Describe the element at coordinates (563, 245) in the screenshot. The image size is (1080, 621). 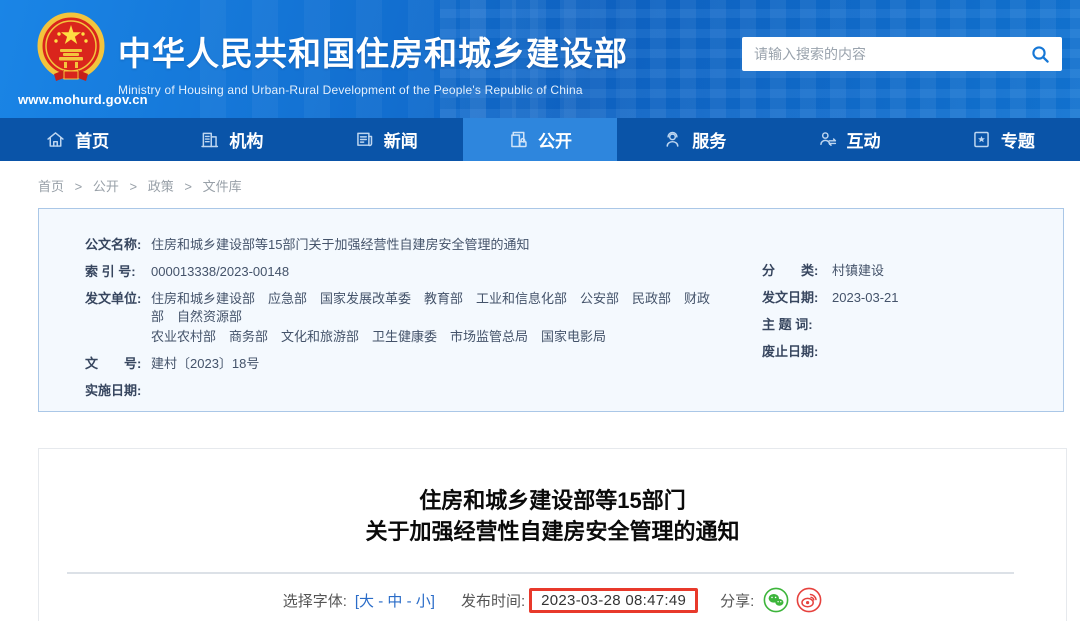
I see `info-row-doc-name: 公文名称: 住房和城乡建设部等15部门关于加强经营性自建房安全管理的通知` at that location.